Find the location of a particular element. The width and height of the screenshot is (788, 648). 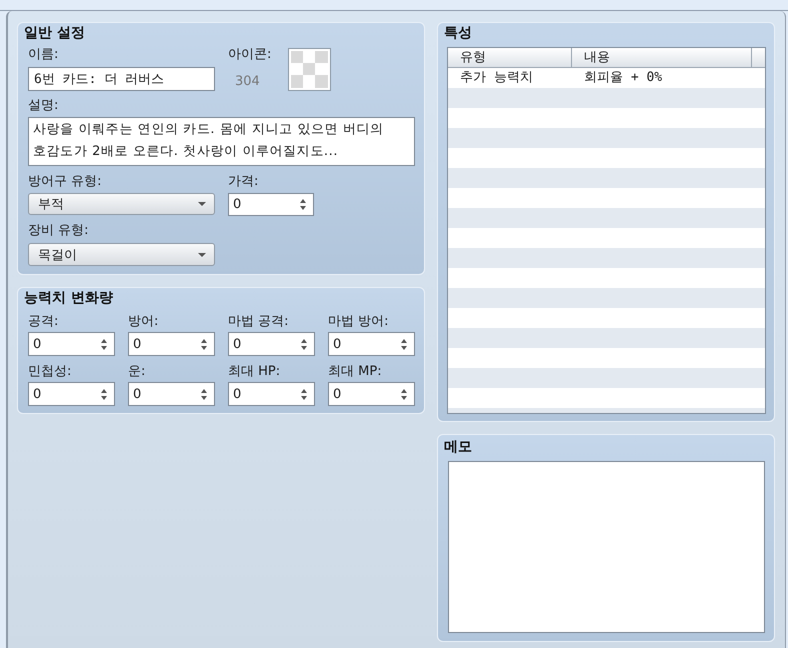

field-label: 가격: is located at coordinates (244, 182).